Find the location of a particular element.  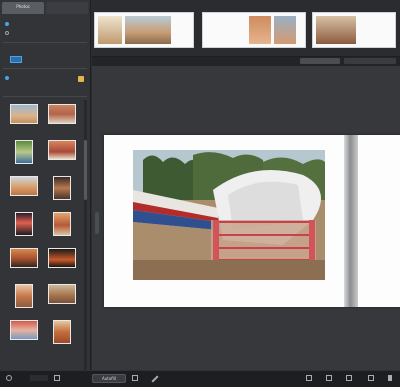

chevron-down-icon is located at coordinates (57, 378).